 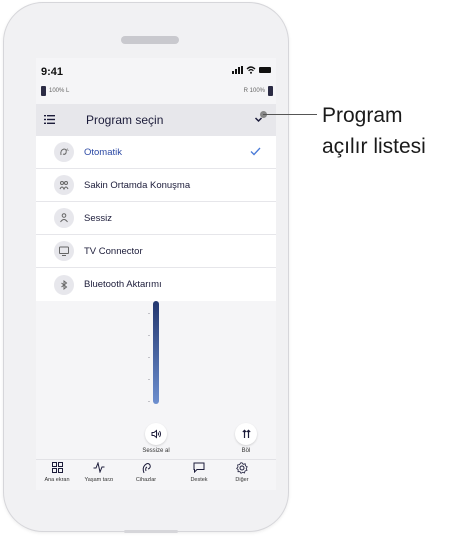 I want to click on program-item-sessiz: Sessiz, so click(x=156, y=218).